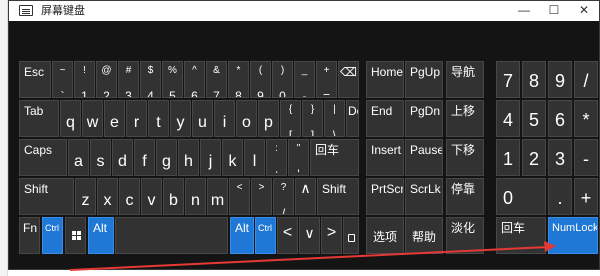 This screenshot has height=276, width=600. I want to click on key-fade: 淡化, so click(465, 235).